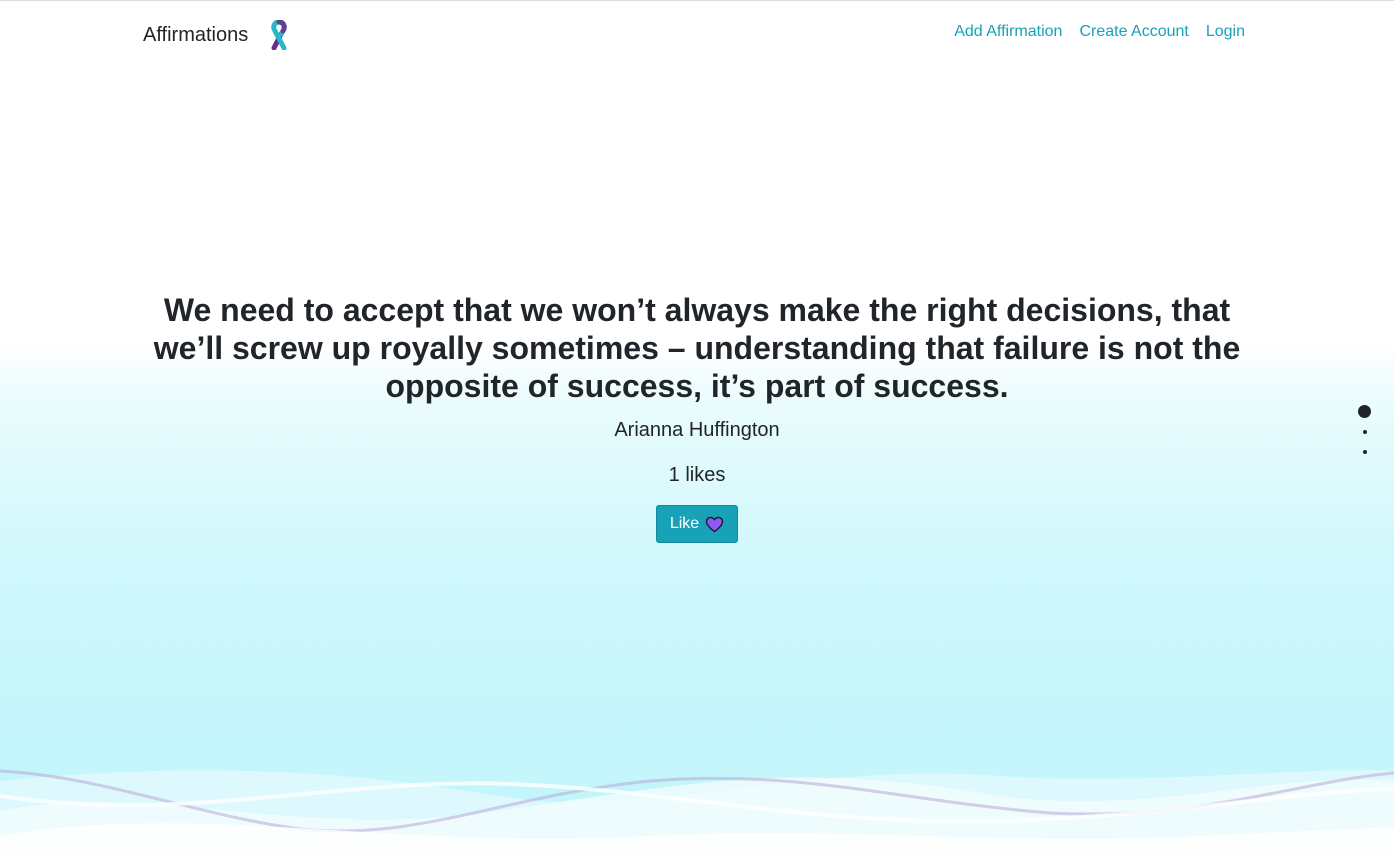 This screenshot has height=858, width=1394. What do you see at coordinates (697, 475) in the screenshot?
I see `likes-count: 1 likes` at bounding box center [697, 475].